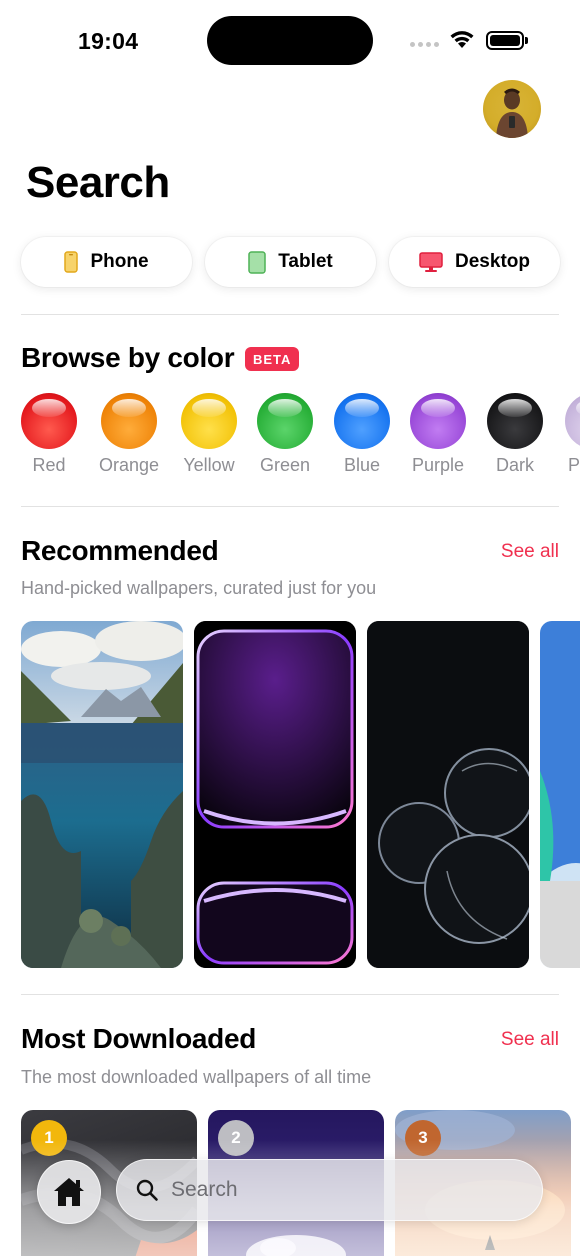 The height and width of the screenshot is (1256, 580). Describe the element at coordinates (515, 421) in the screenshot. I see `dark-swatch-icon` at that location.